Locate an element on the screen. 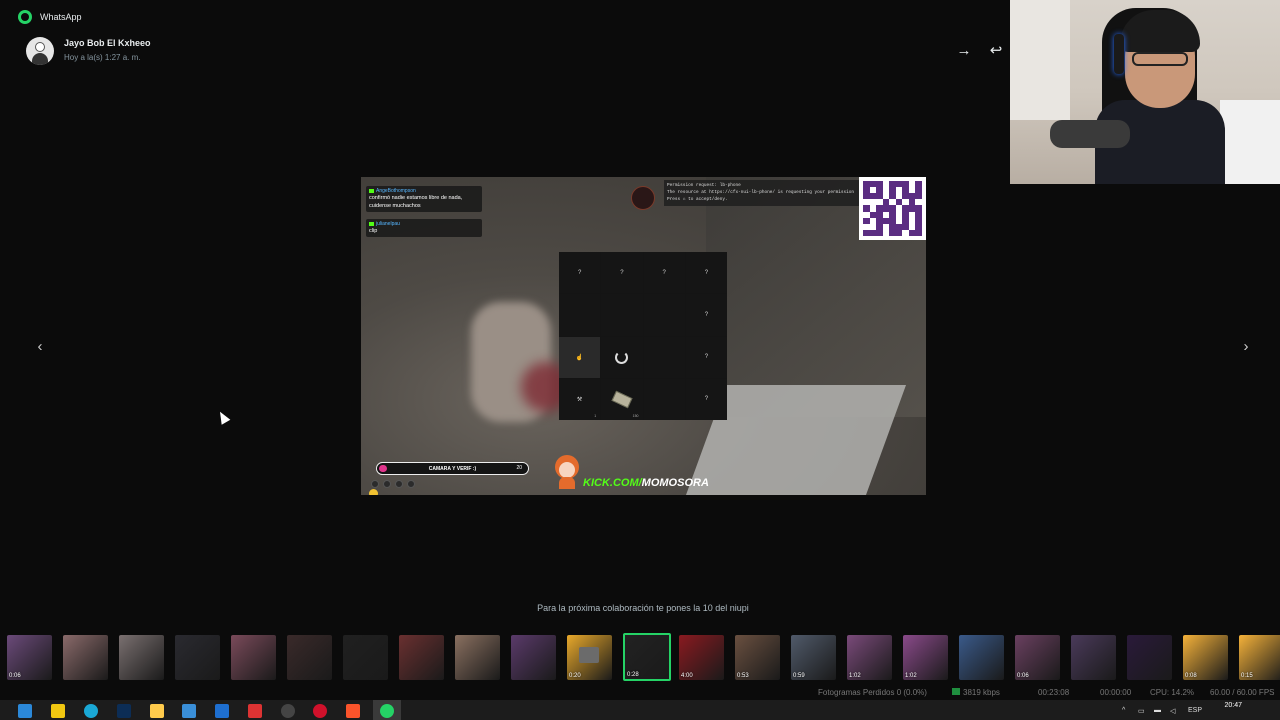 Image resolution: width=1280 pixels, height=720 pixels. obs-icon is located at coordinates (288, 711).